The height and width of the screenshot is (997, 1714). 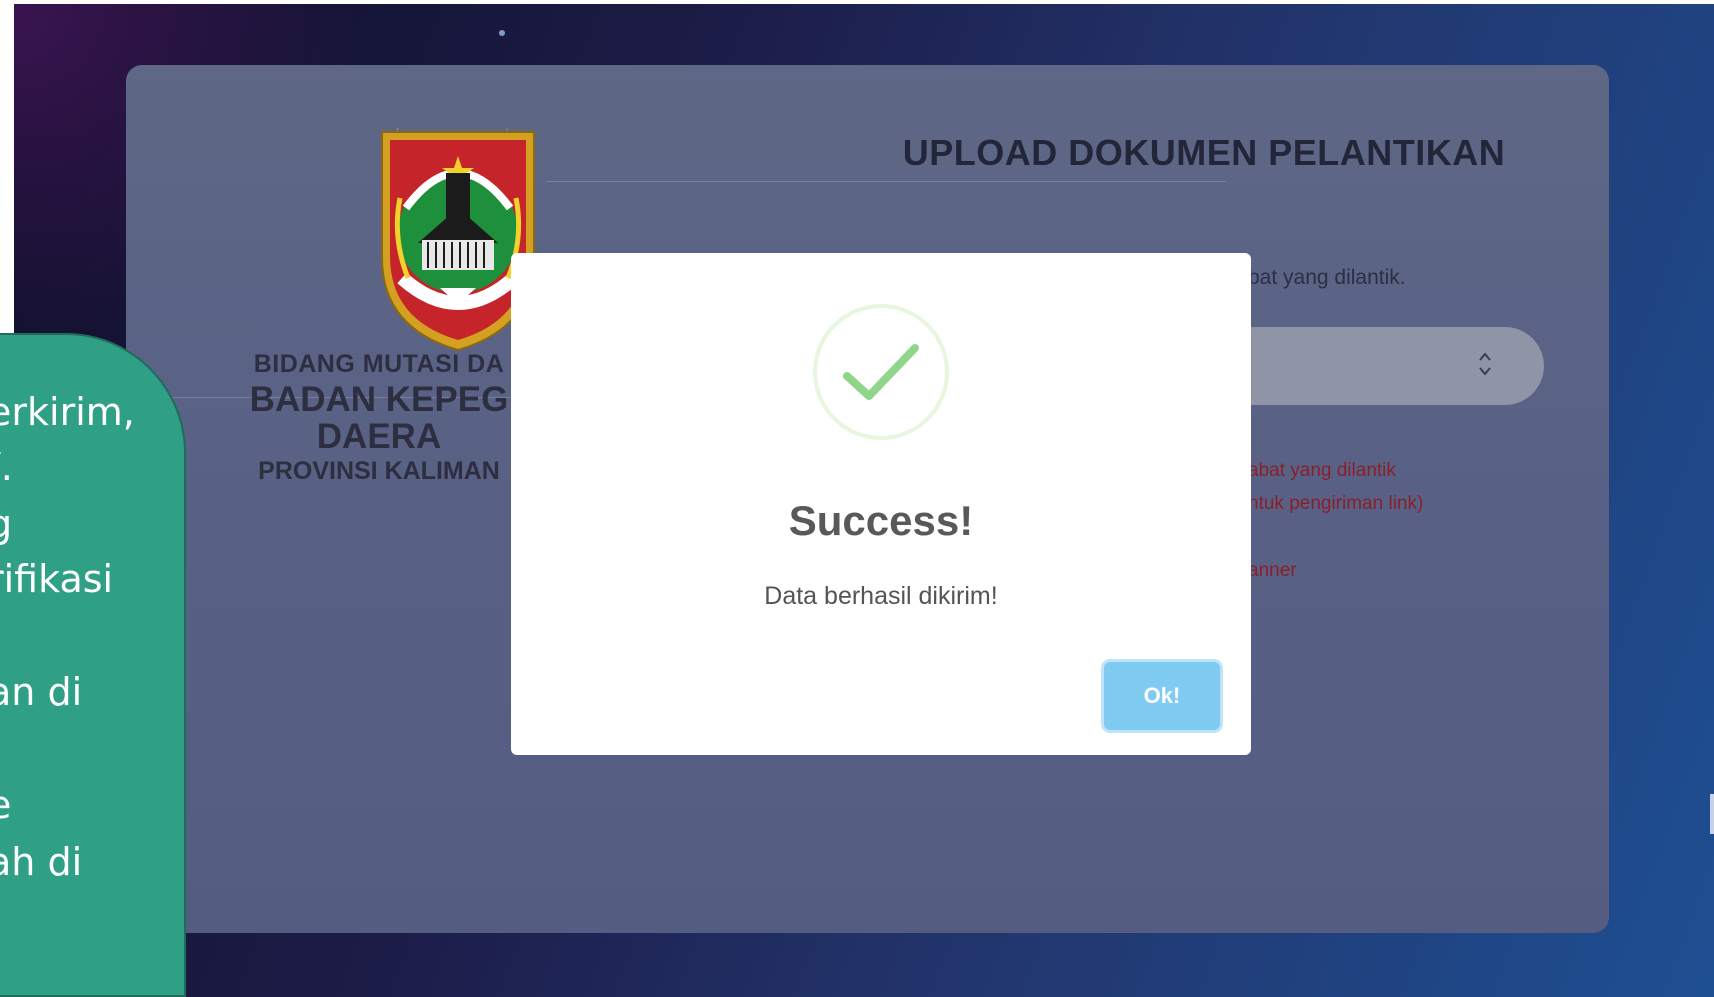 What do you see at coordinates (6, 524) in the screenshot?
I see `side-panel-line: g` at bounding box center [6, 524].